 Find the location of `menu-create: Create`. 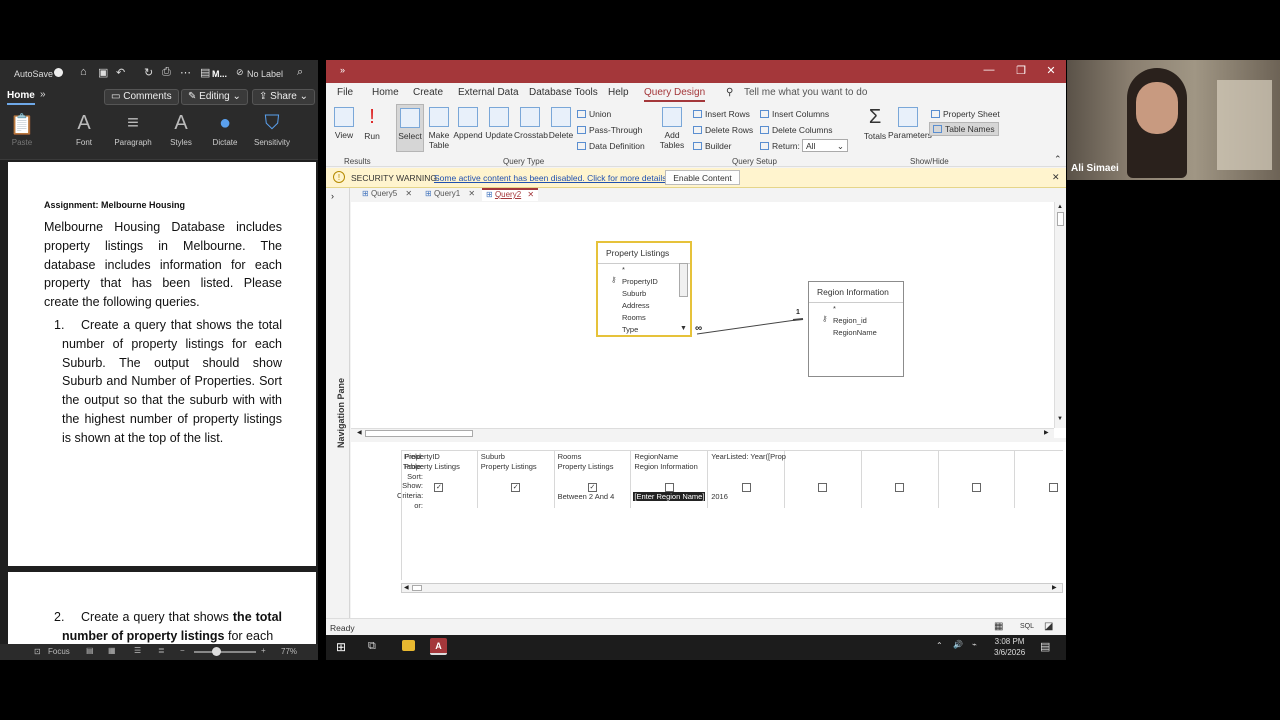

menu-create: Create is located at coordinates (428, 92).